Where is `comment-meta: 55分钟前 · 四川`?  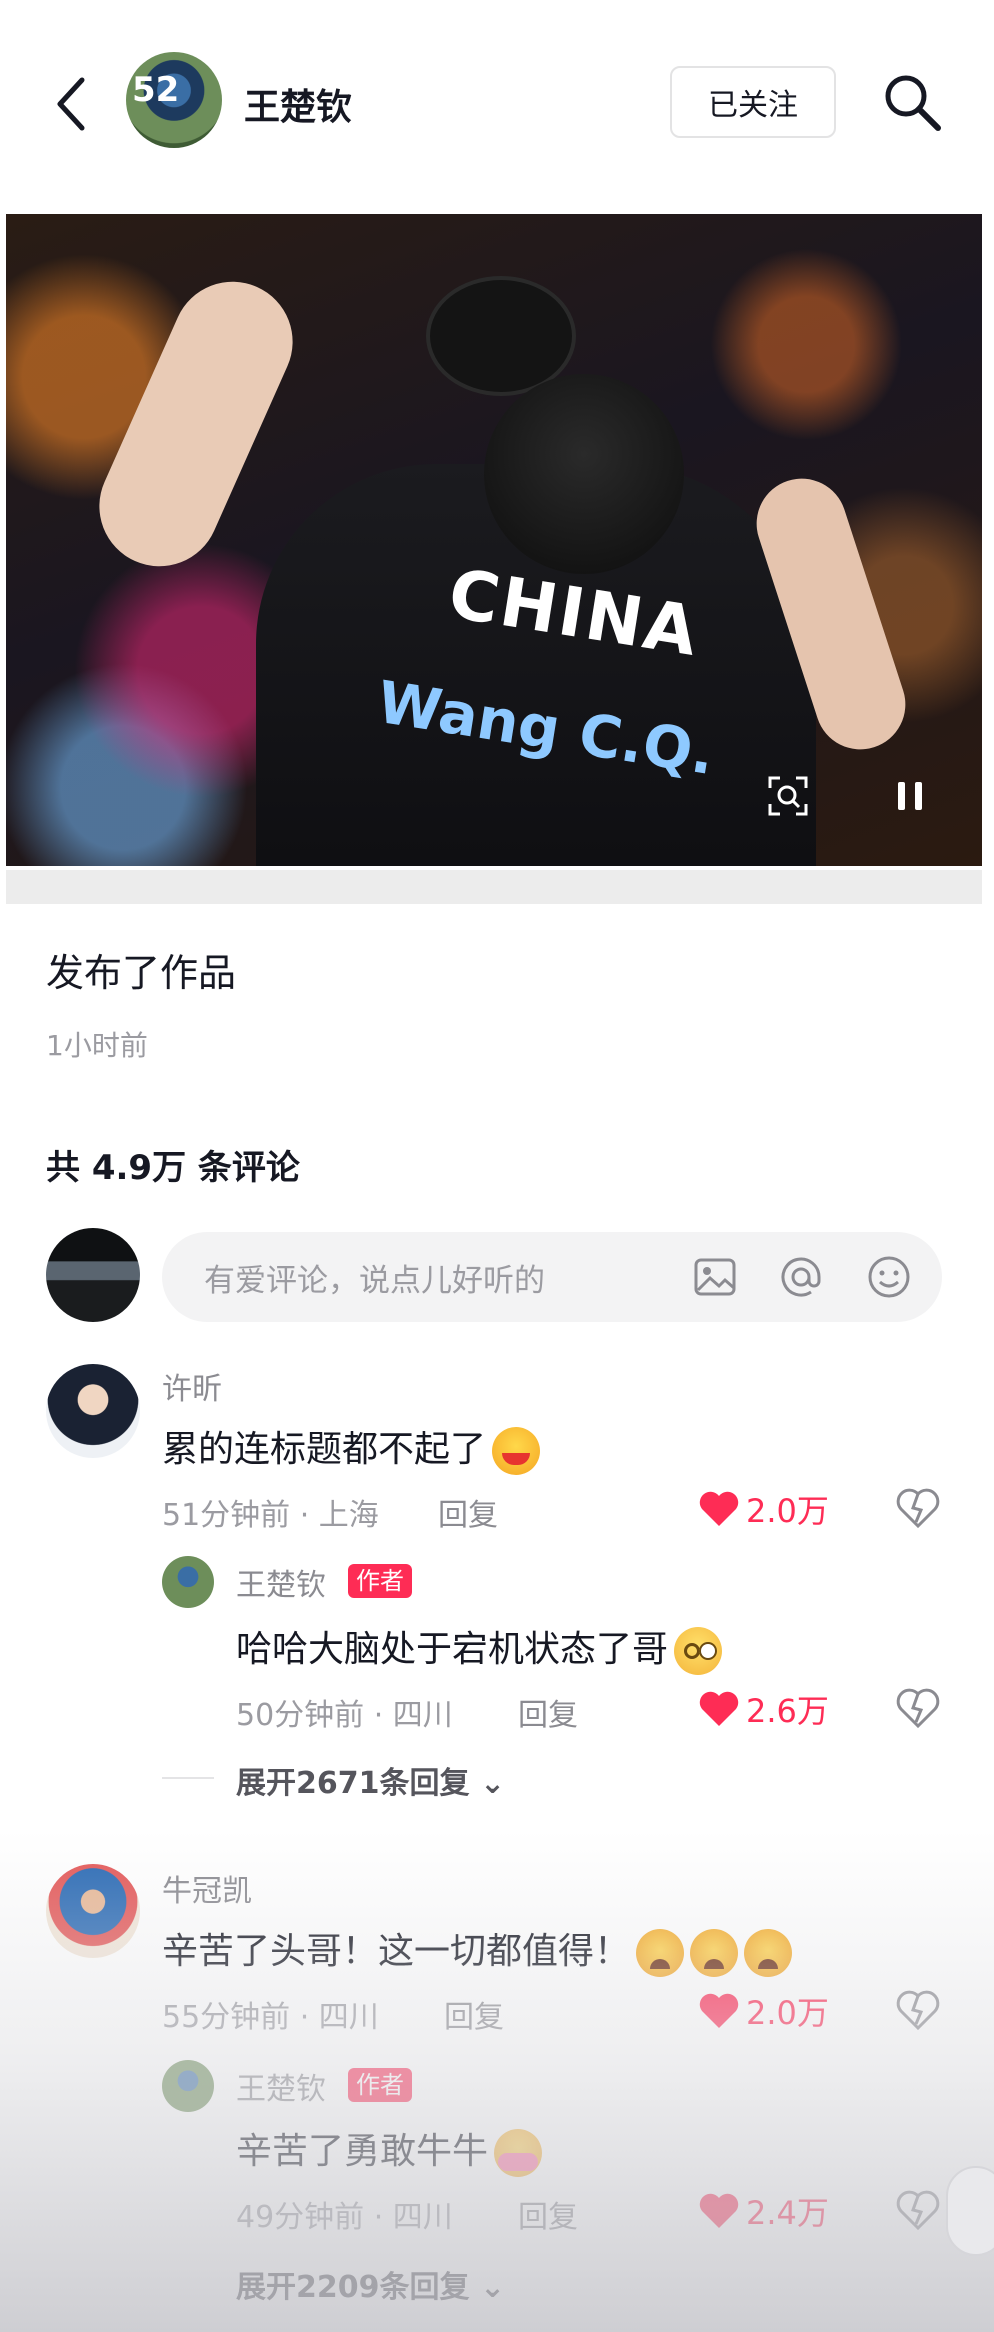 comment-meta: 55分钟前 · 四川 is located at coordinates (270, 2017).